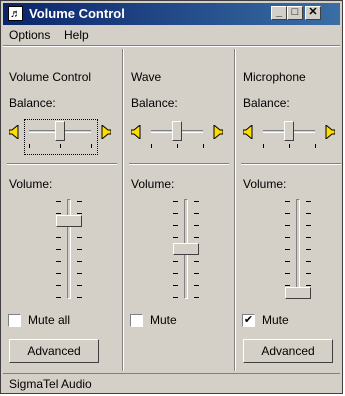 Image resolution: width=345 pixels, height=396 pixels. What do you see at coordinates (313, 13) in the screenshot?
I see `close-button: ✕` at bounding box center [313, 13].